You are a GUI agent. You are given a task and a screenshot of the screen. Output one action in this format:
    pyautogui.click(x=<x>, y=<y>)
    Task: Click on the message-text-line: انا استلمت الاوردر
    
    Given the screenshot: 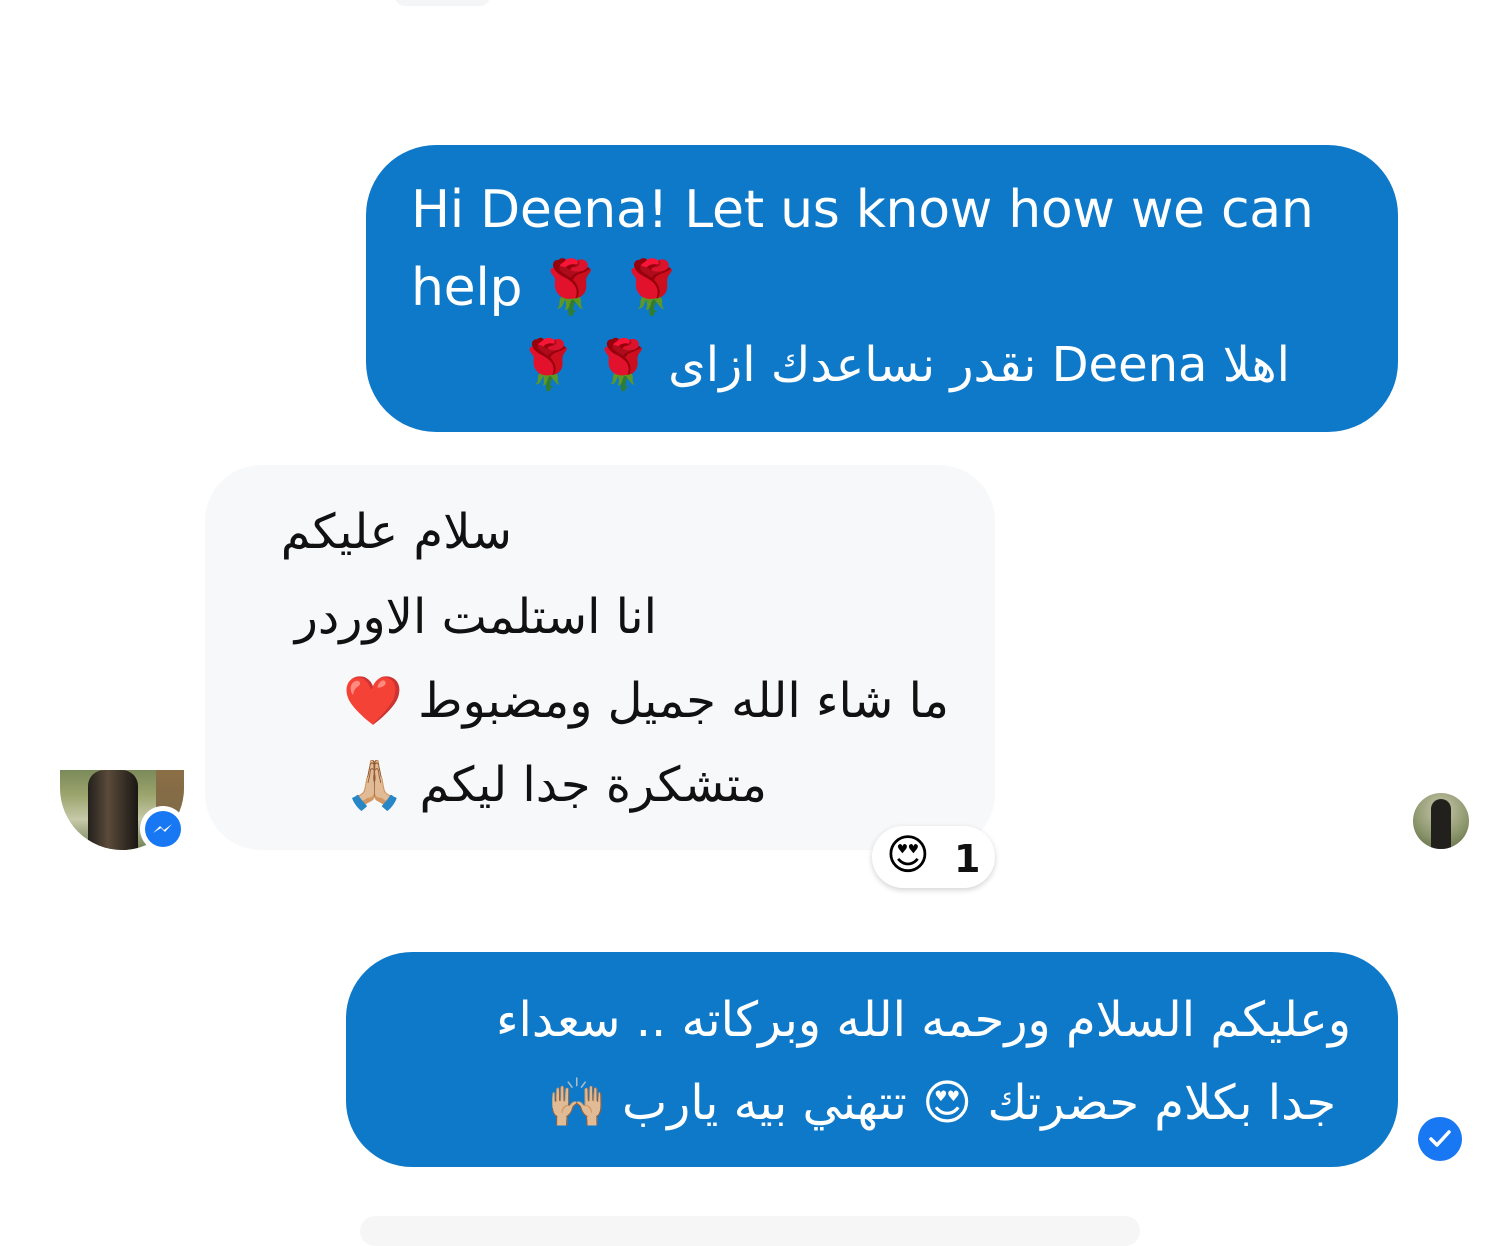 What is the action you would take?
    pyautogui.click(x=475, y=617)
    